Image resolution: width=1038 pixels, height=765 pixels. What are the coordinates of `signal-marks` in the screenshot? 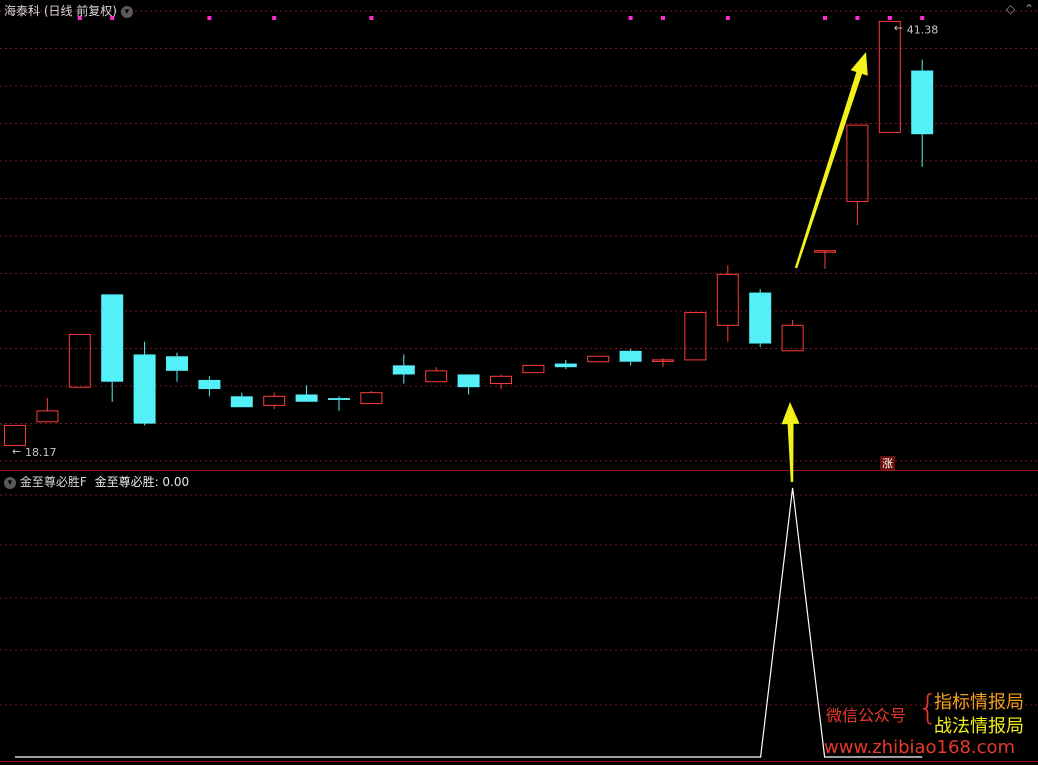 It's located at (501, 18).